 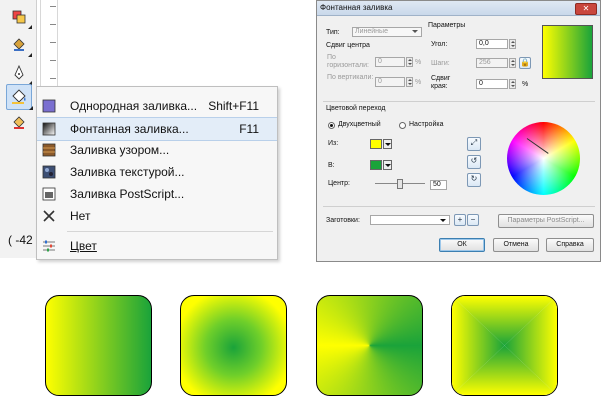 I want to click on pattern-fill-icon, so click(x=49, y=150).